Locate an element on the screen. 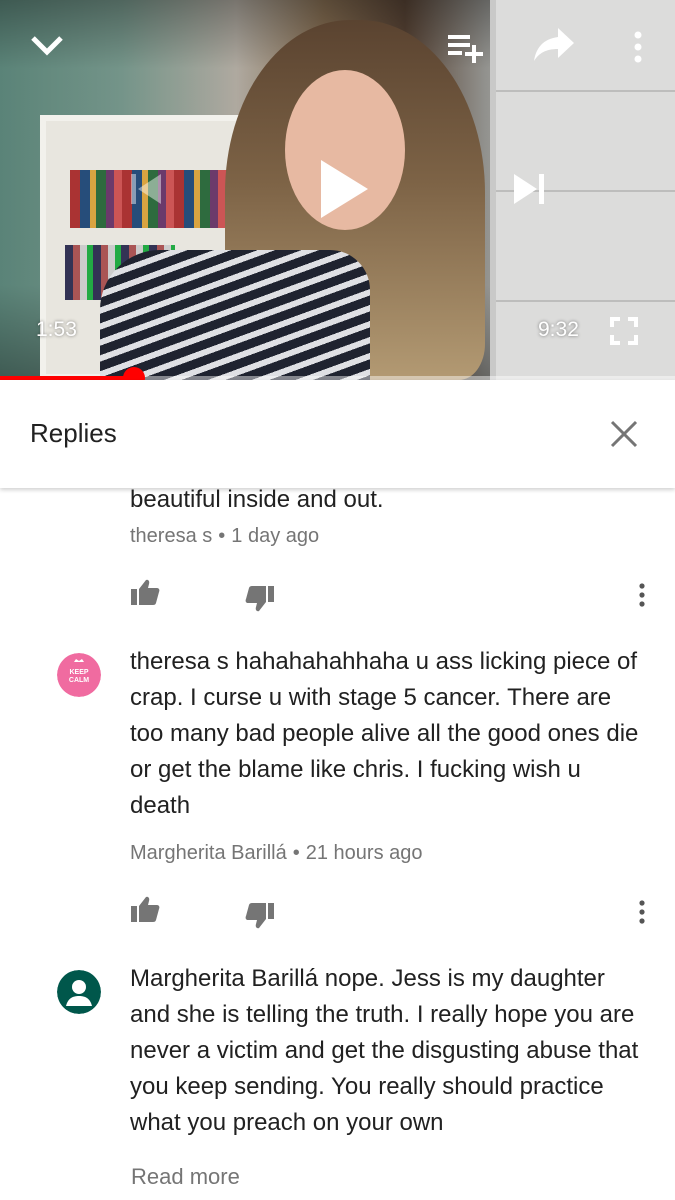 The height and width of the screenshot is (1200, 675). skip-previous-icon is located at coordinates (146, 189).